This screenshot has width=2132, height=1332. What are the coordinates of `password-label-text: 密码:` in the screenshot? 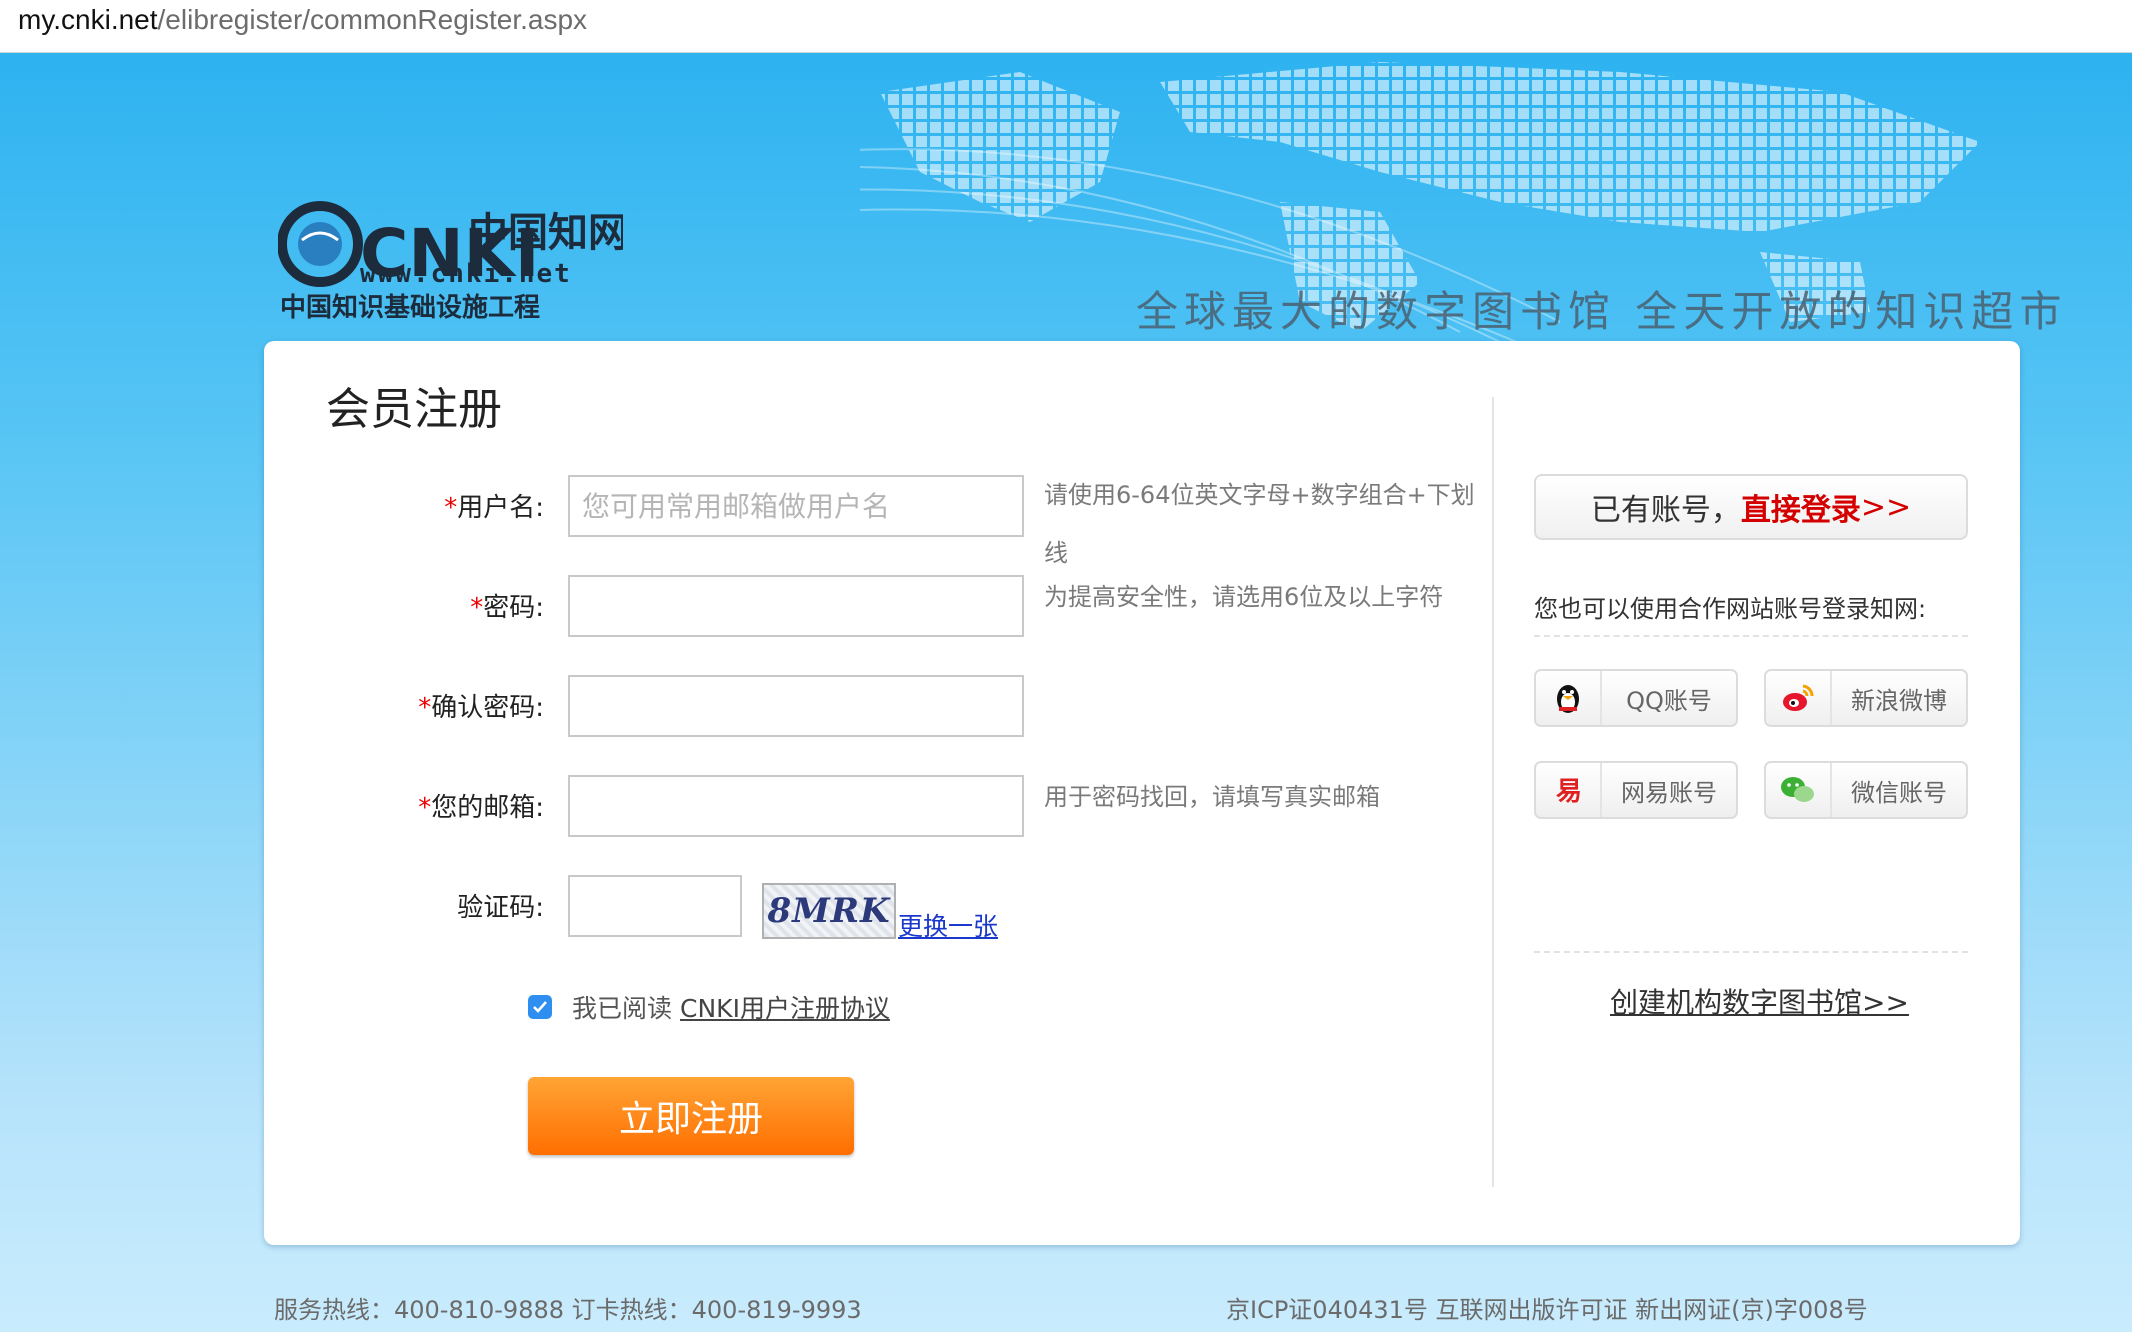 It's located at (513, 608).